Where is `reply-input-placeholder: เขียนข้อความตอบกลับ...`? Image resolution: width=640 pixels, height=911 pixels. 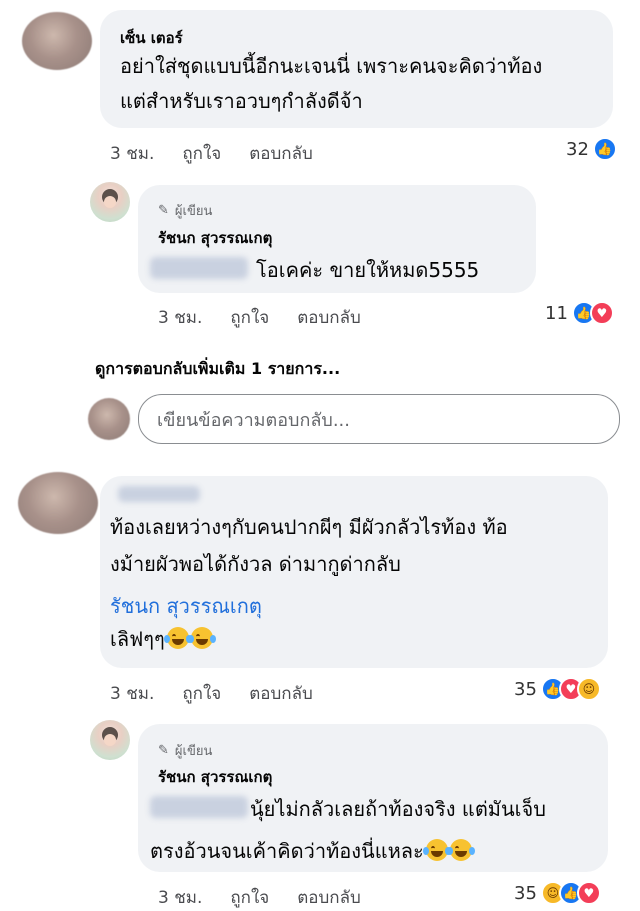 reply-input-placeholder: เขียนข้อความตอบกลับ... is located at coordinates (253, 420).